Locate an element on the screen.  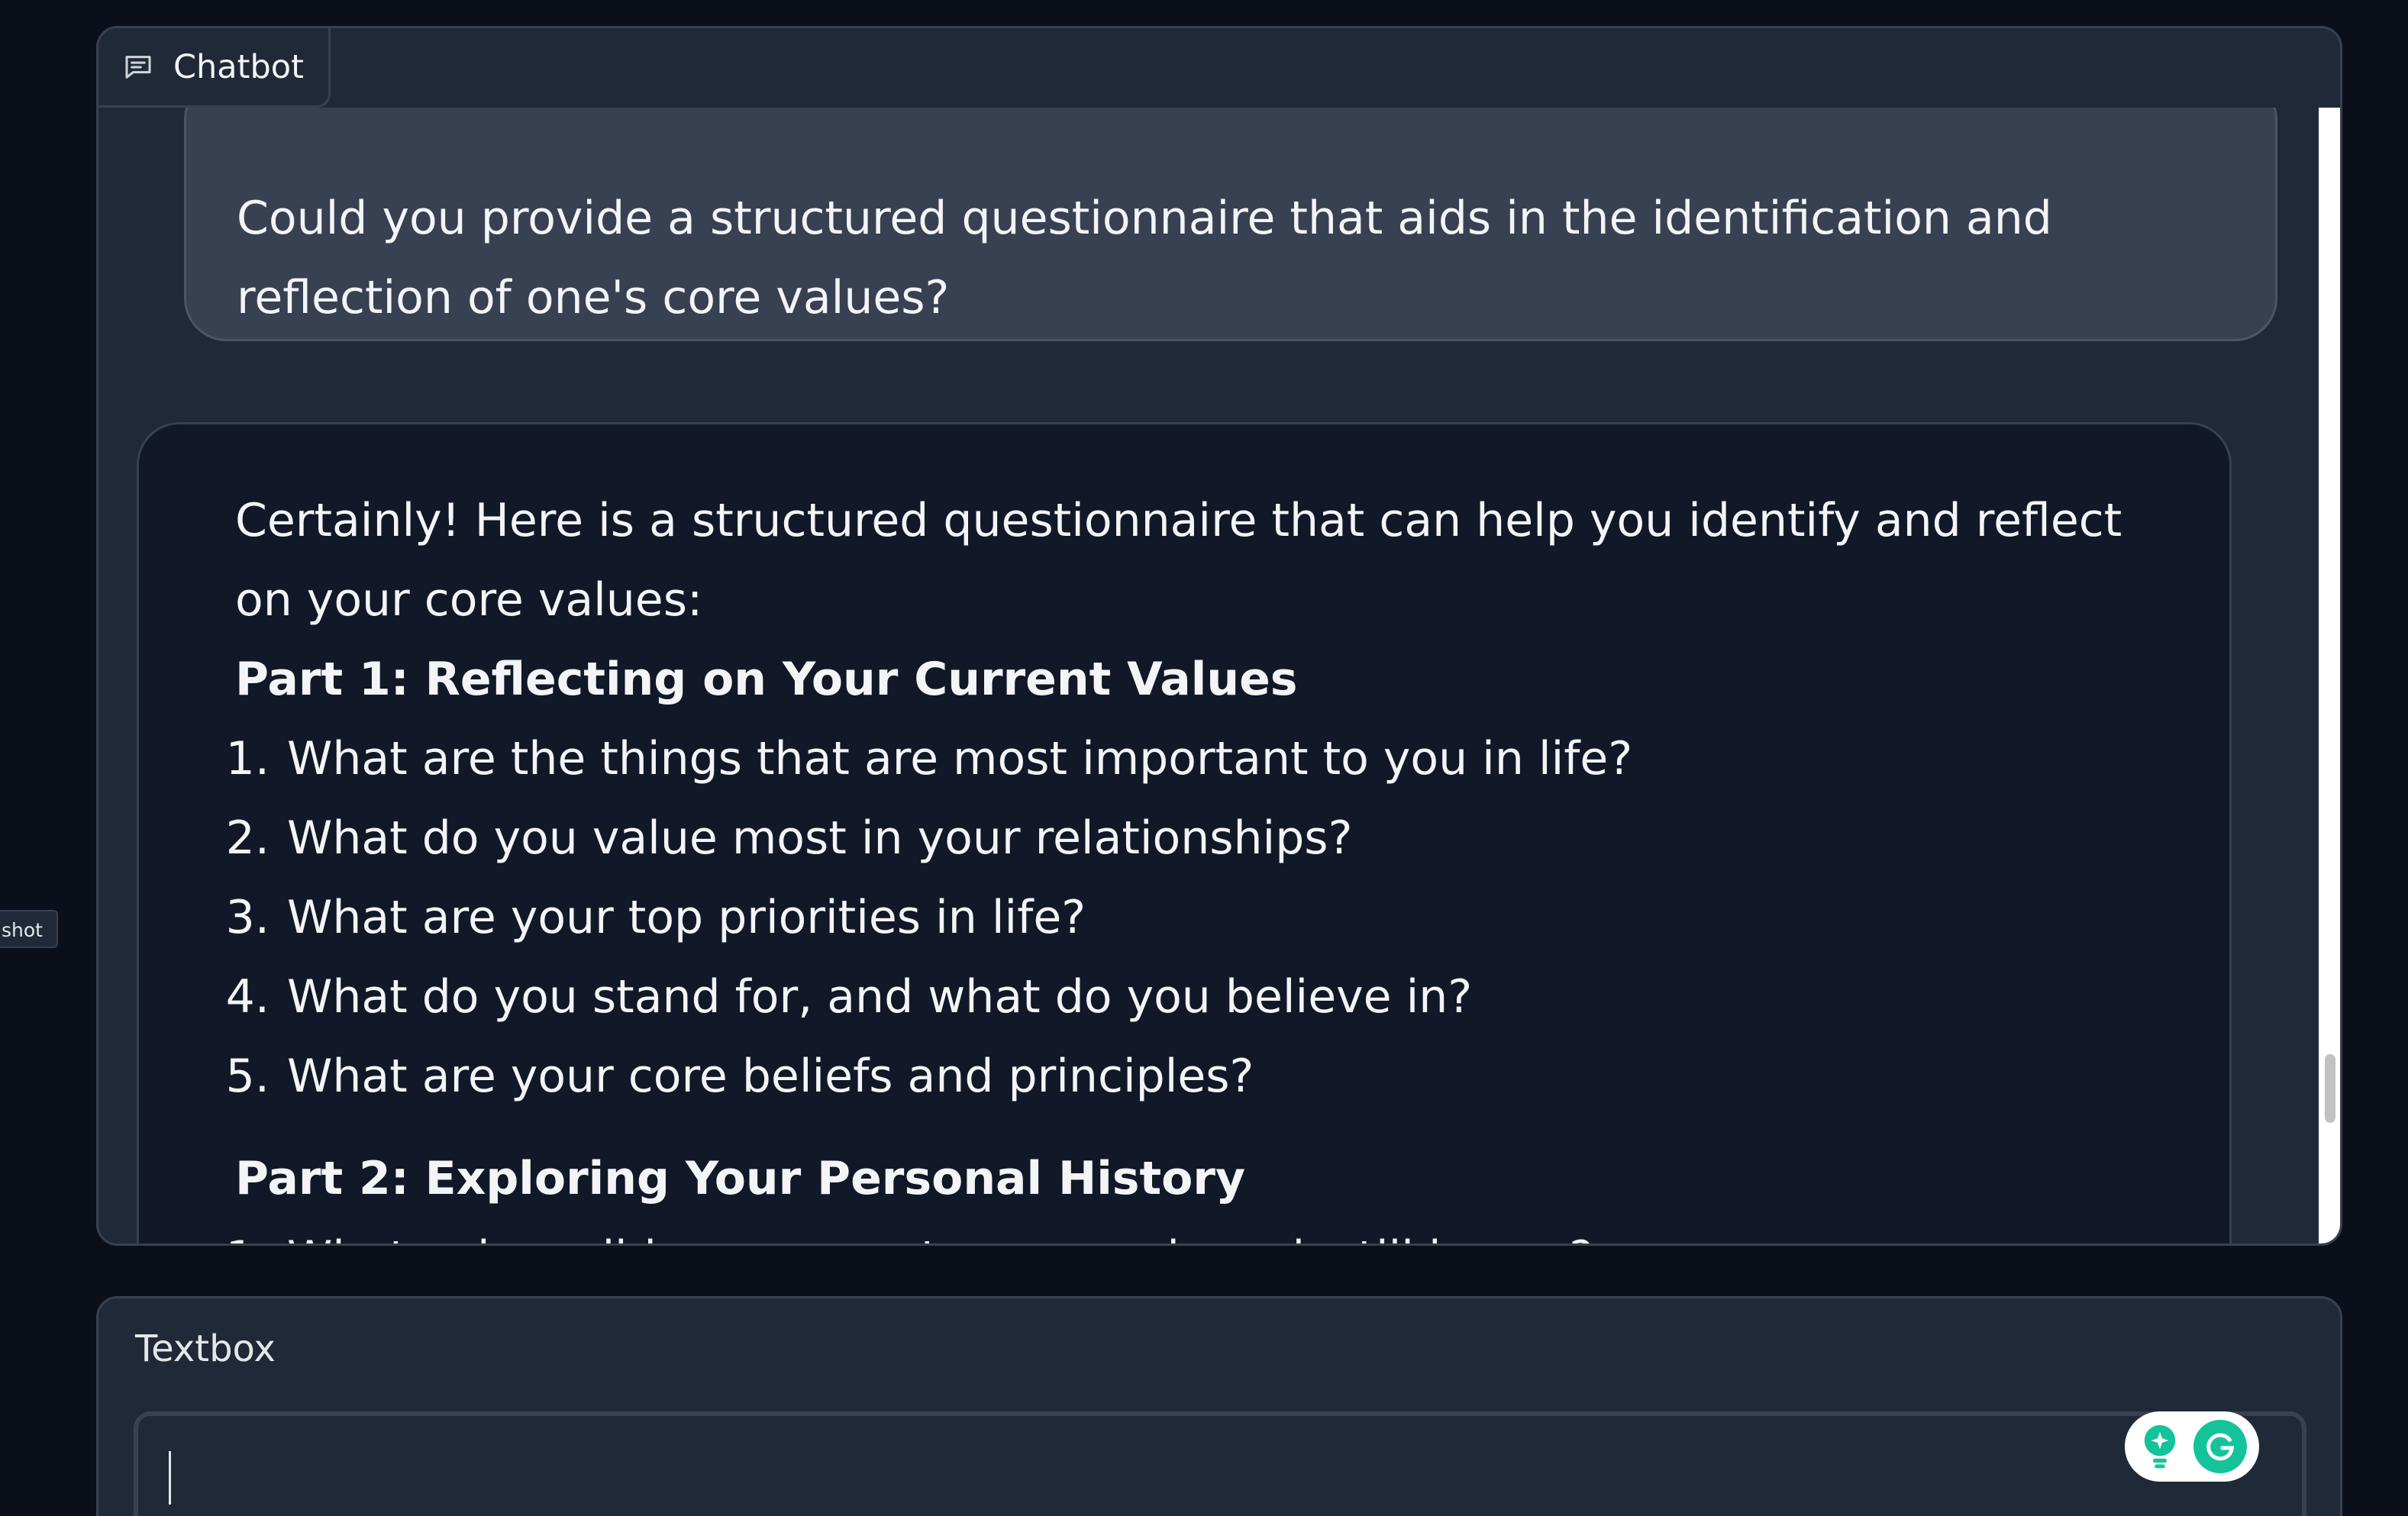
part-title: Part 2: Exploring Your Personal History is located at coordinates (740, 1178).